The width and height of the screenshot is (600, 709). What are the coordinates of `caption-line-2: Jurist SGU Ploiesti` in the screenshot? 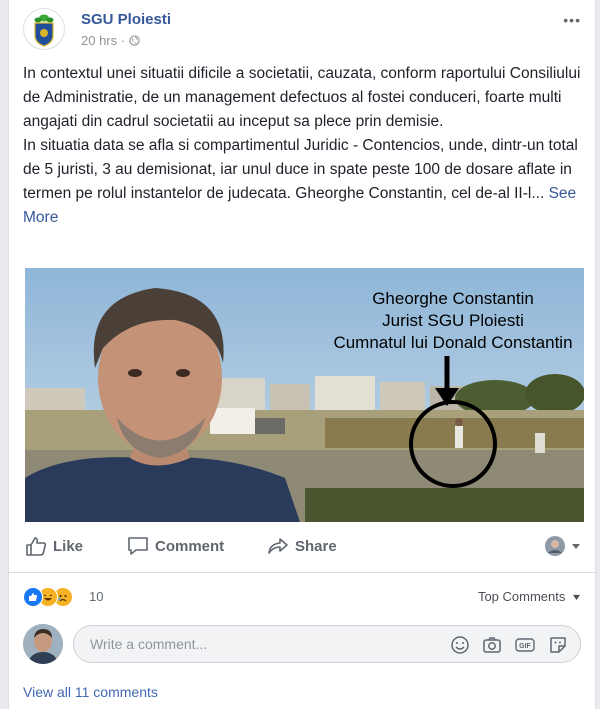 It's located at (453, 320).